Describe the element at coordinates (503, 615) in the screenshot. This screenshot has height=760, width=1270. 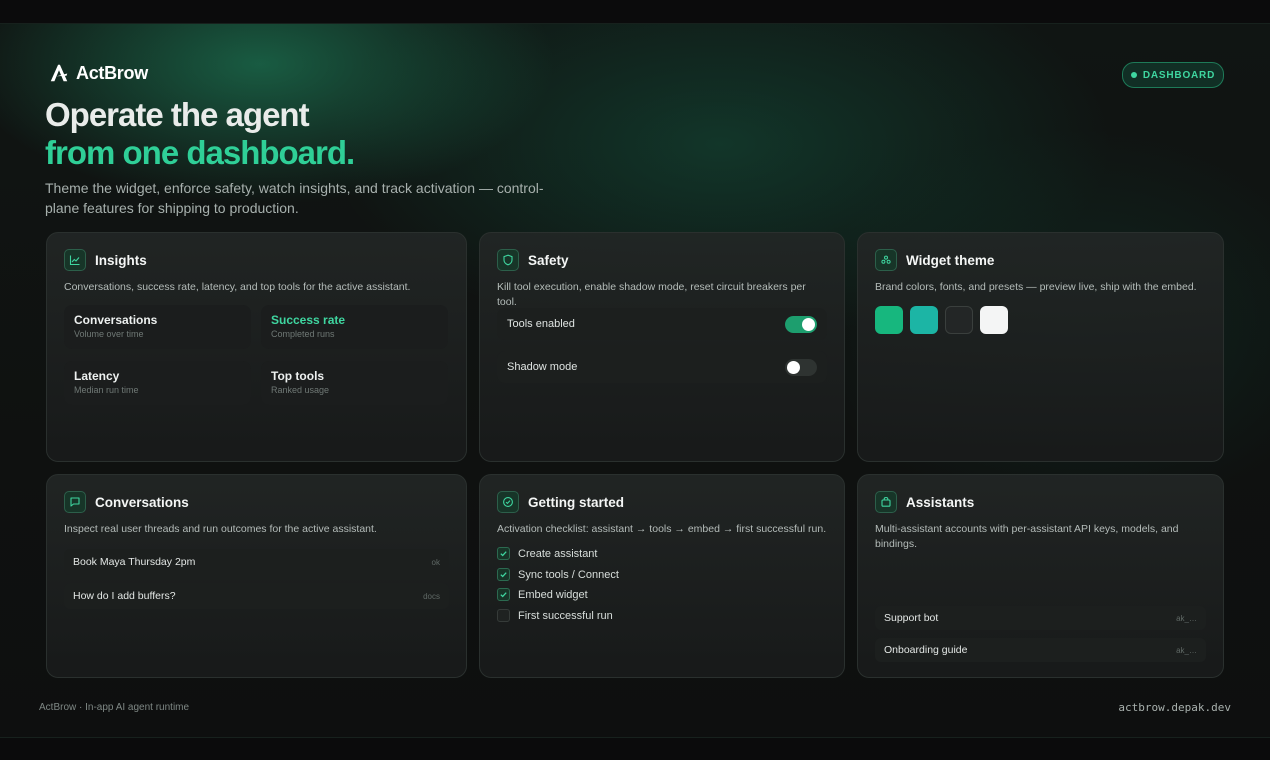
I see `empty-checkbox-icon` at that location.